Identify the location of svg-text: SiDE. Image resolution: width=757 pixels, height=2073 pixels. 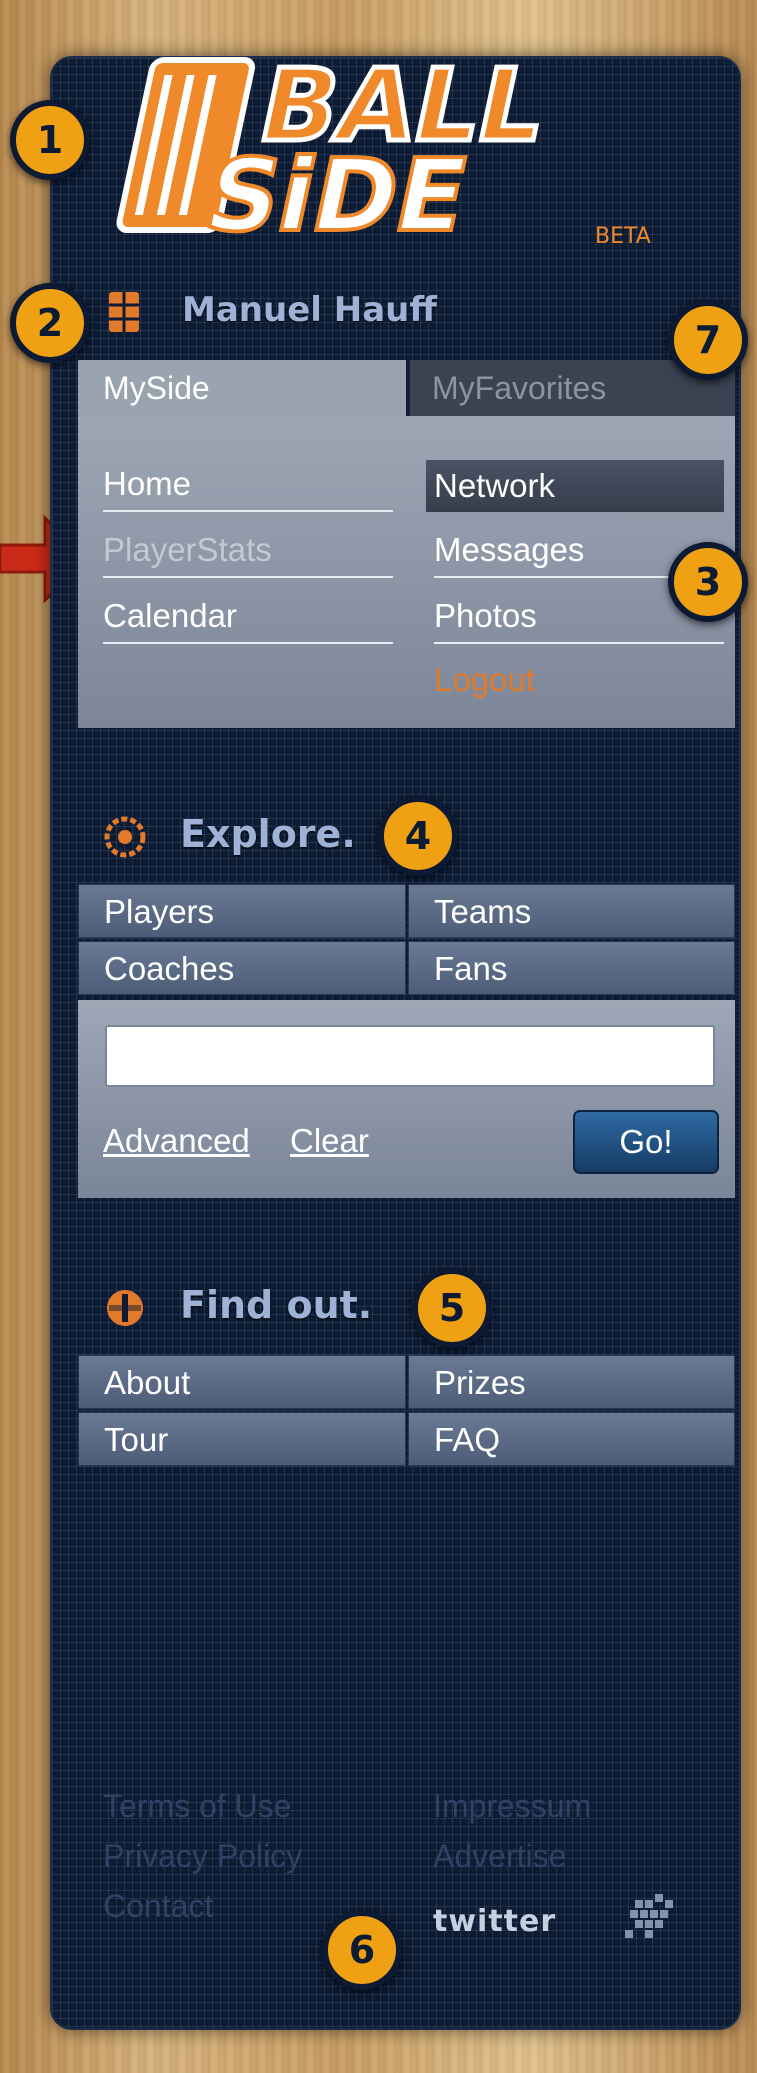
(337, 191).